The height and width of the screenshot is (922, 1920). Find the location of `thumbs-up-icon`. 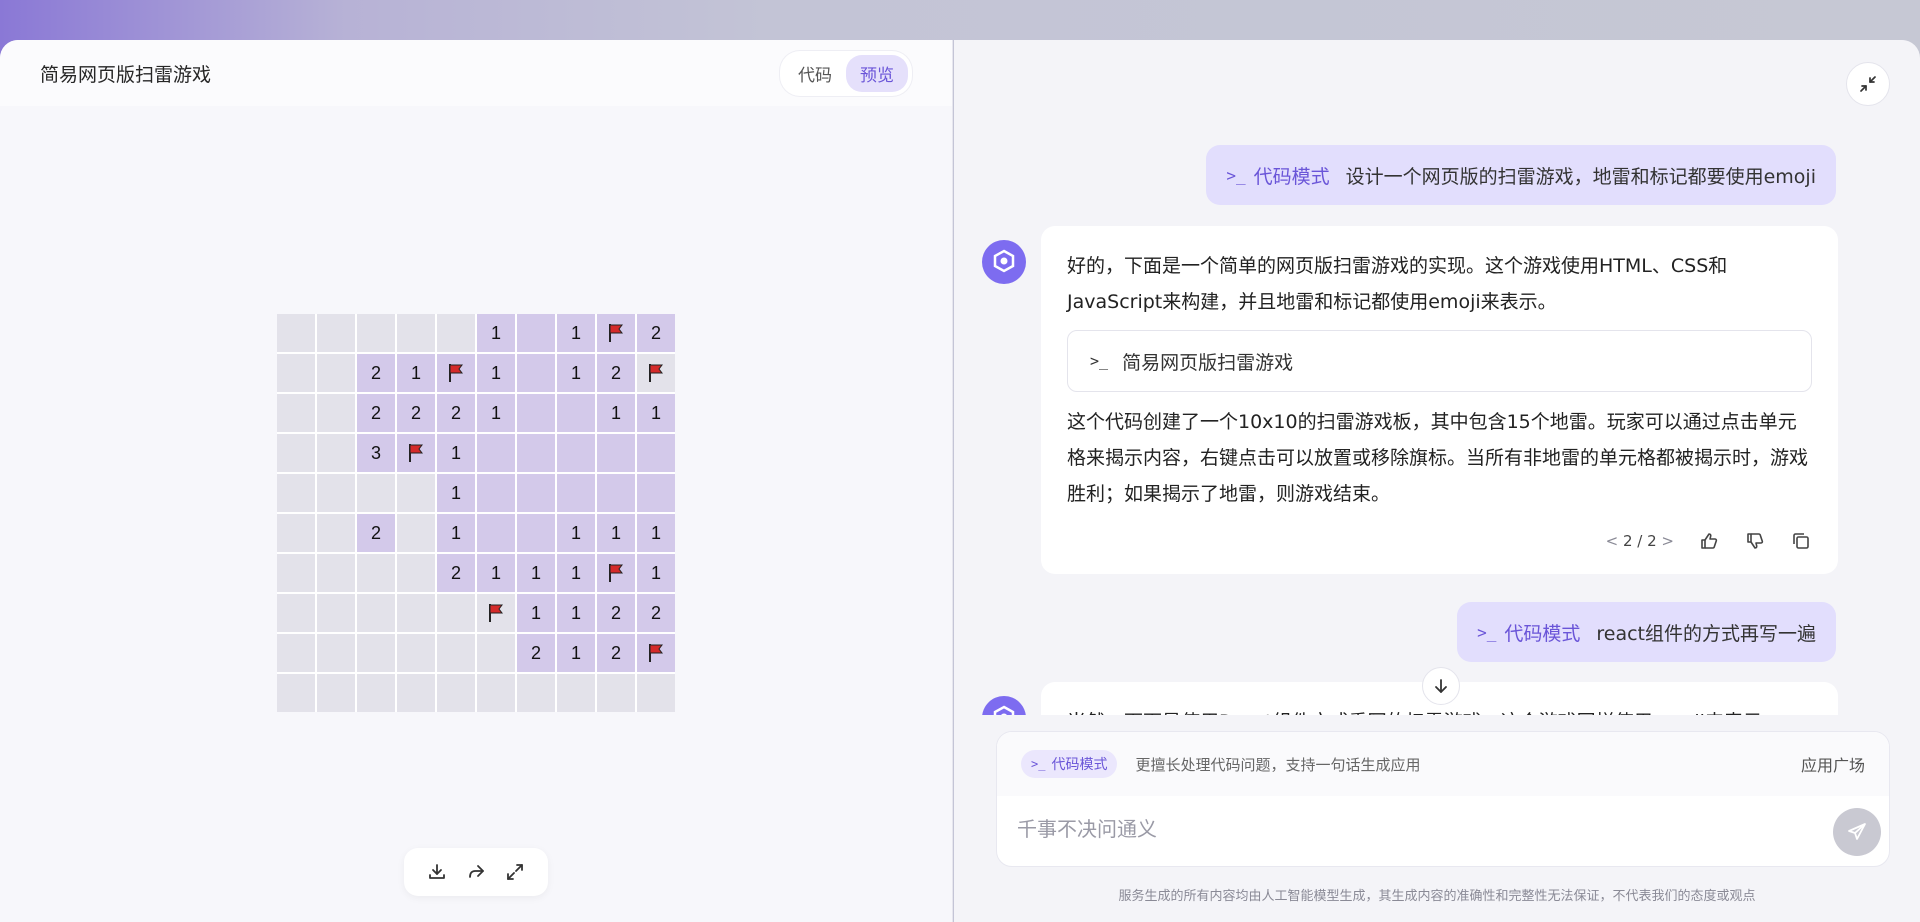

thumbs-up-icon is located at coordinates (1709, 541).